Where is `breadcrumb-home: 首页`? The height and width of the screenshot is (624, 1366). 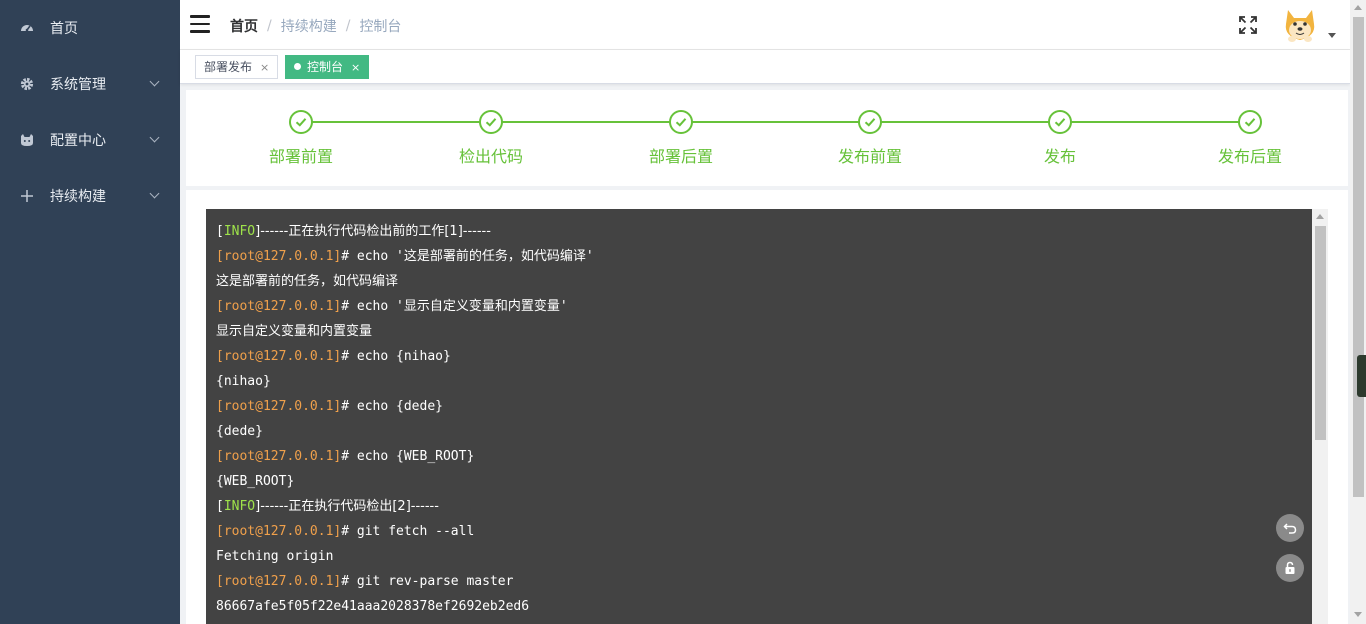 breadcrumb-home: 首页 is located at coordinates (244, 26).